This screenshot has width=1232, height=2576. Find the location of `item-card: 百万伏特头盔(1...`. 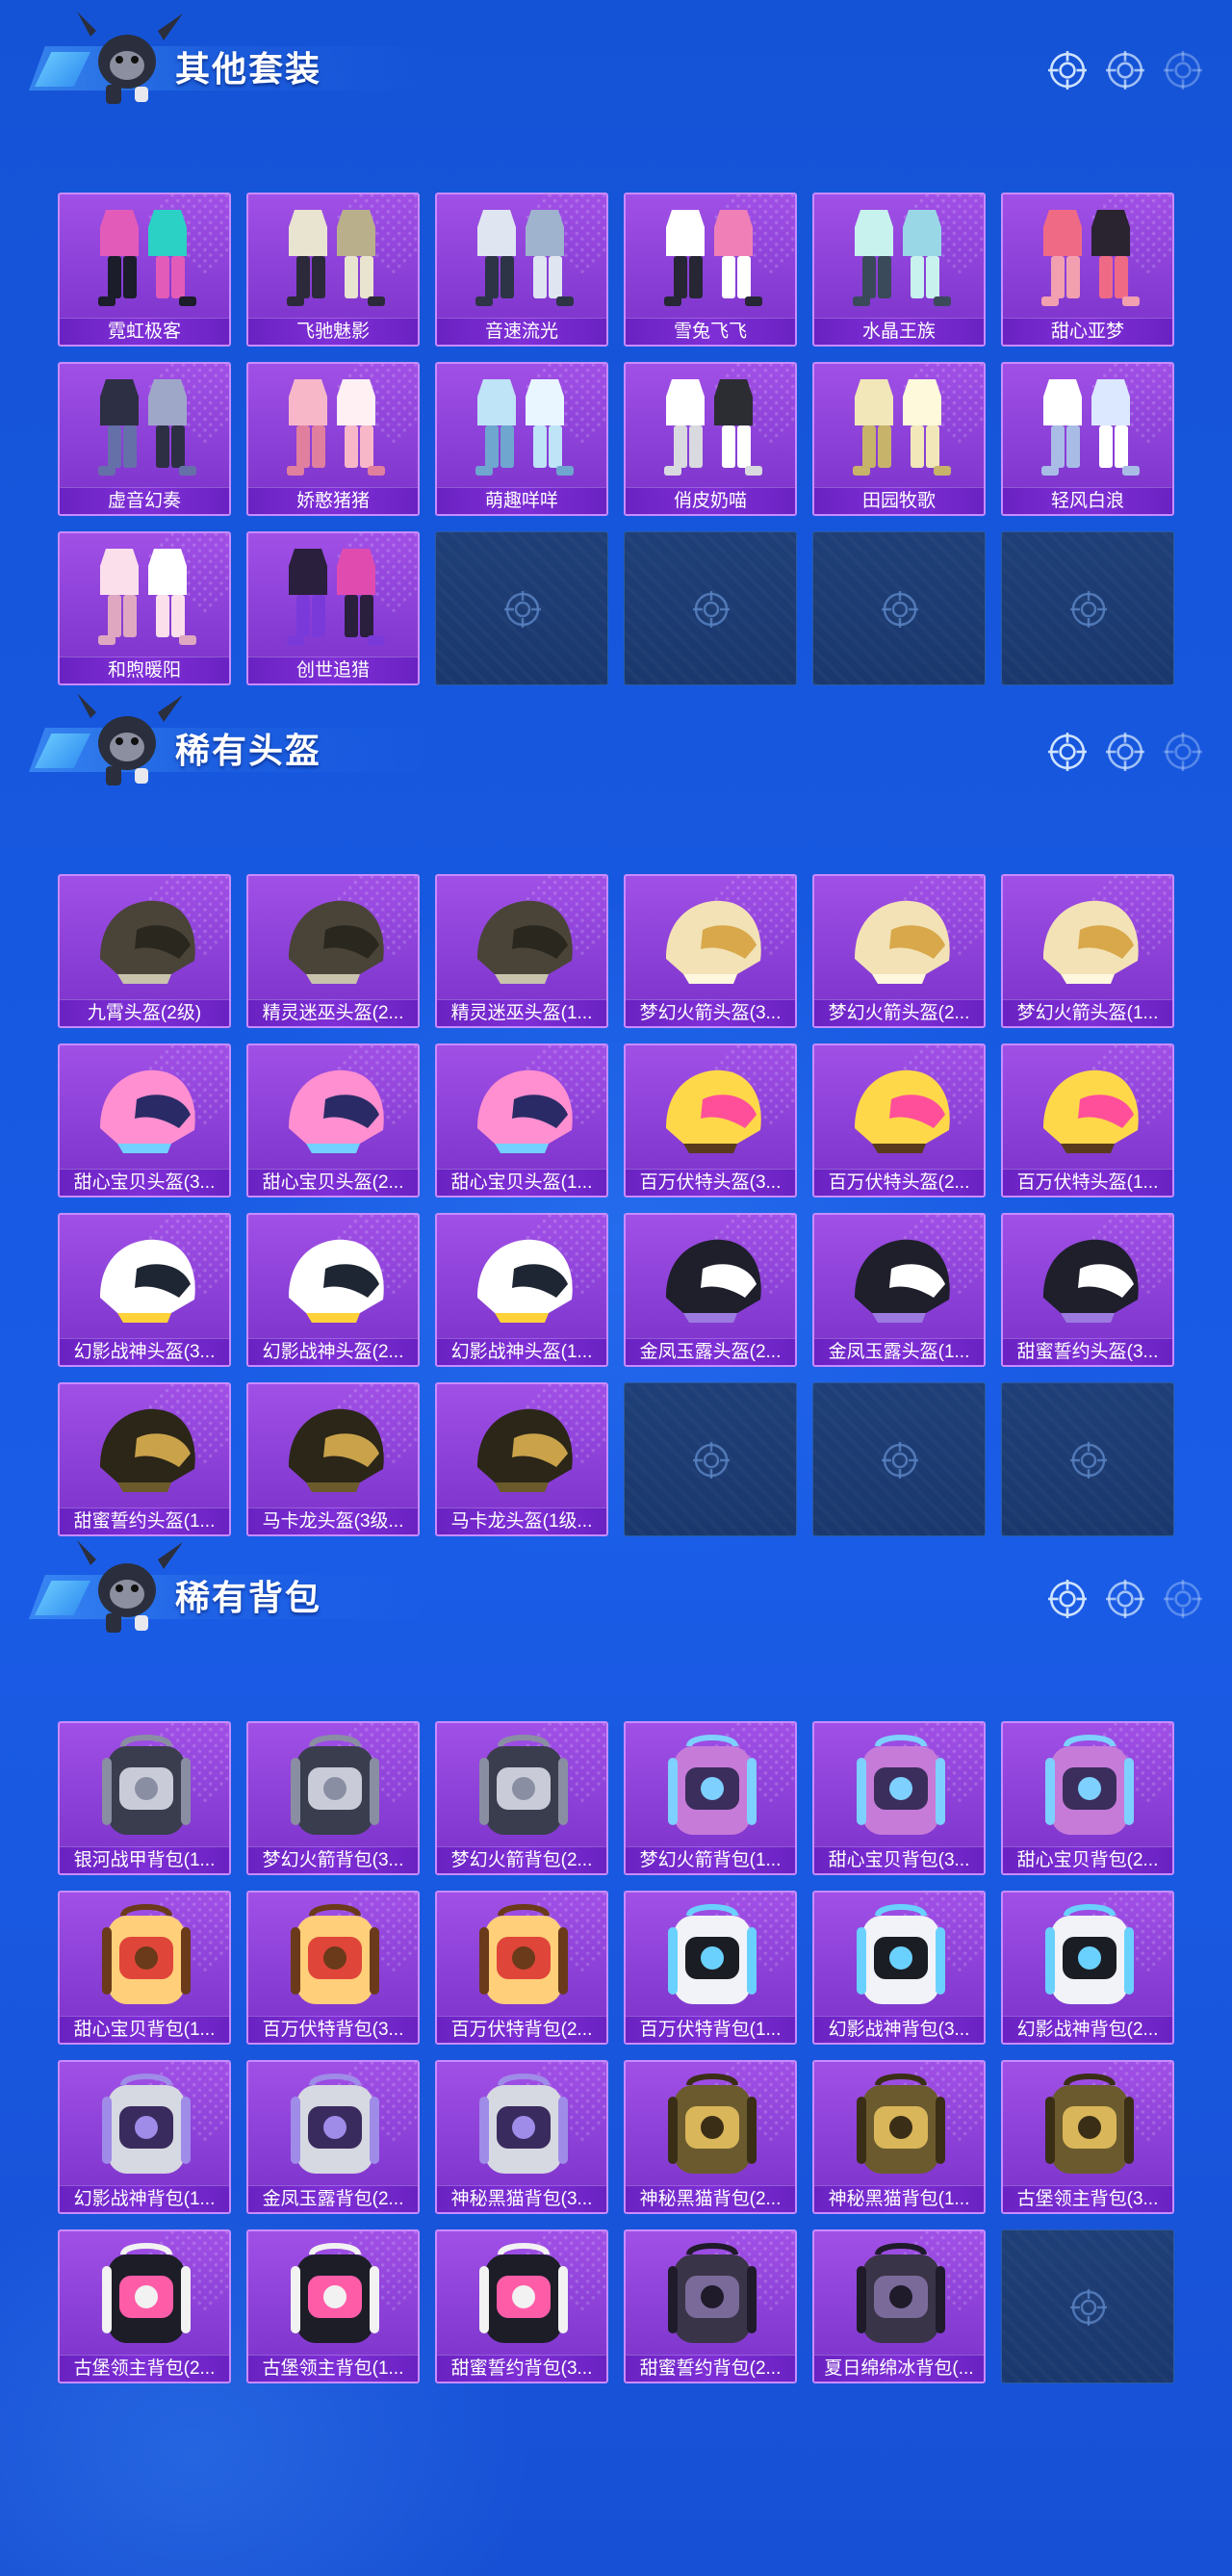

item-card: 百万伏特头盔(1... is located at coordinates (1087, 1120).